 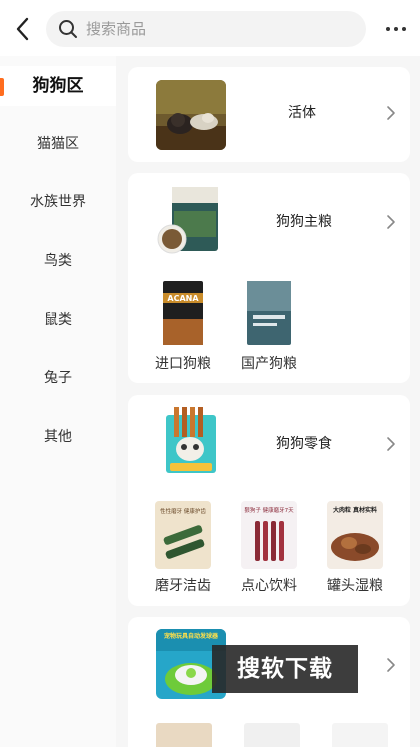 I want to click on sidebar-item-label: 狗狗区, so click(x=58, y=86).